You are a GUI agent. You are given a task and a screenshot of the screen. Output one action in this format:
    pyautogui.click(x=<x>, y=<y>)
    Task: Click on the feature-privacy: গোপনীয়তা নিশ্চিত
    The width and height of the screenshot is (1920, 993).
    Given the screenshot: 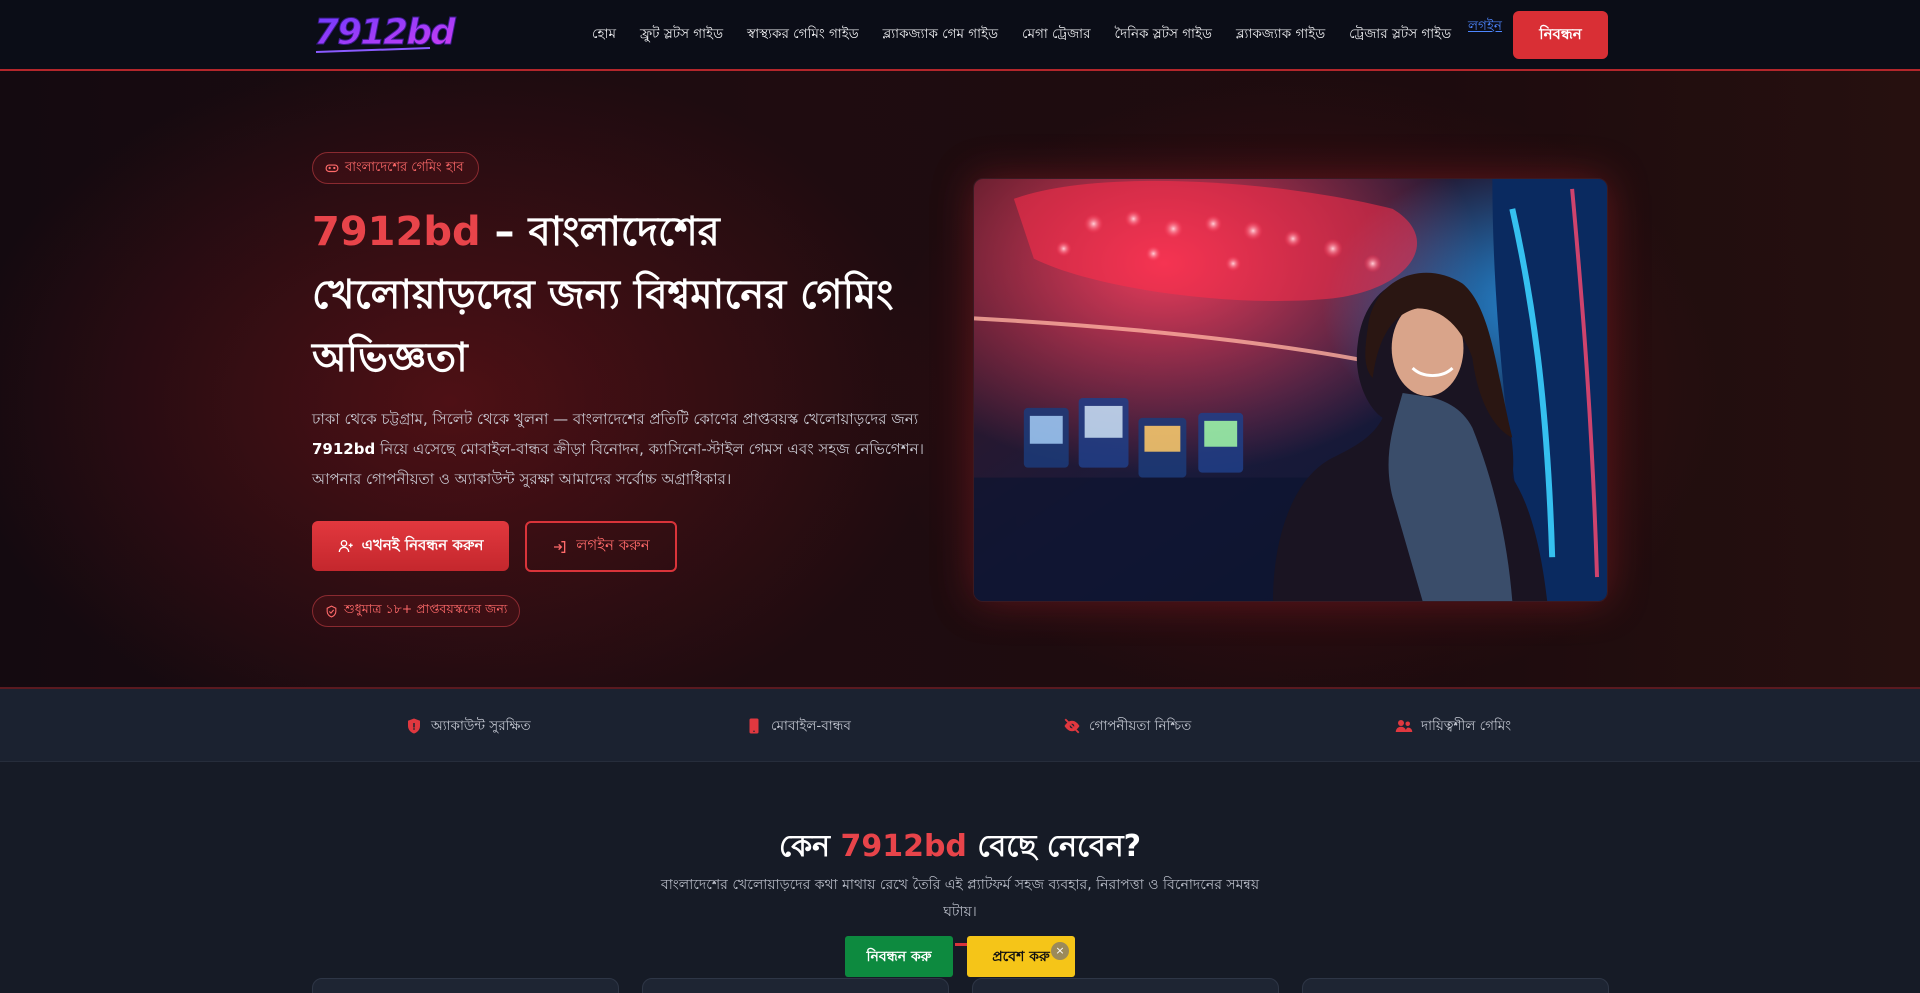 What is the action you would take?
    pyautogui.click(x=1127, y=726)
    